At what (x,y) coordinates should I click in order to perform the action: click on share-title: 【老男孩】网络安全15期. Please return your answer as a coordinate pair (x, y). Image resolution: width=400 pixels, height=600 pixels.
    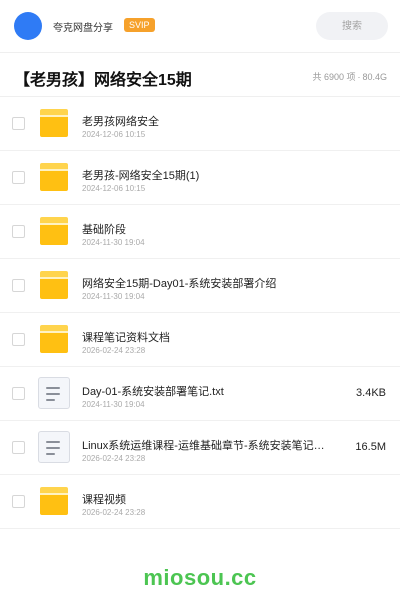
    Looking at the image, I should click on (103, 80).